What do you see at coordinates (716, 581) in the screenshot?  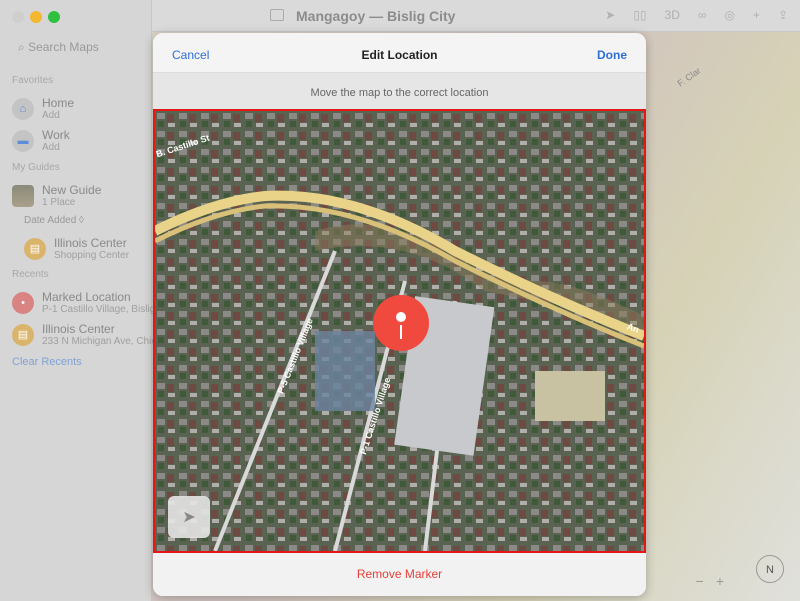 I see `zoom-controls: −+` at bounding box center [716, 581].